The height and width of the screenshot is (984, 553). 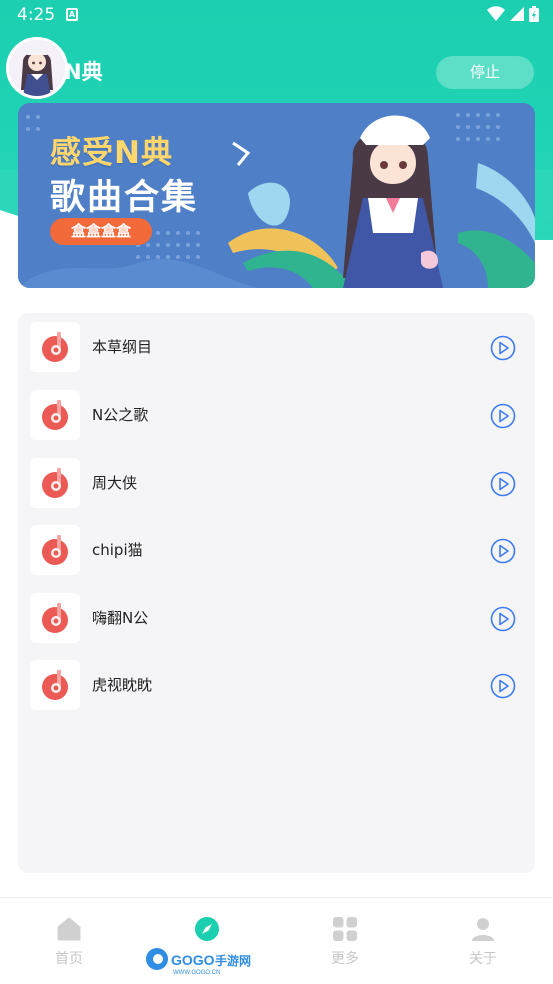 What do you see at coordinates (207, 929) in the screenshot?
I see `compass-icon` at bounding box center [207, 929].